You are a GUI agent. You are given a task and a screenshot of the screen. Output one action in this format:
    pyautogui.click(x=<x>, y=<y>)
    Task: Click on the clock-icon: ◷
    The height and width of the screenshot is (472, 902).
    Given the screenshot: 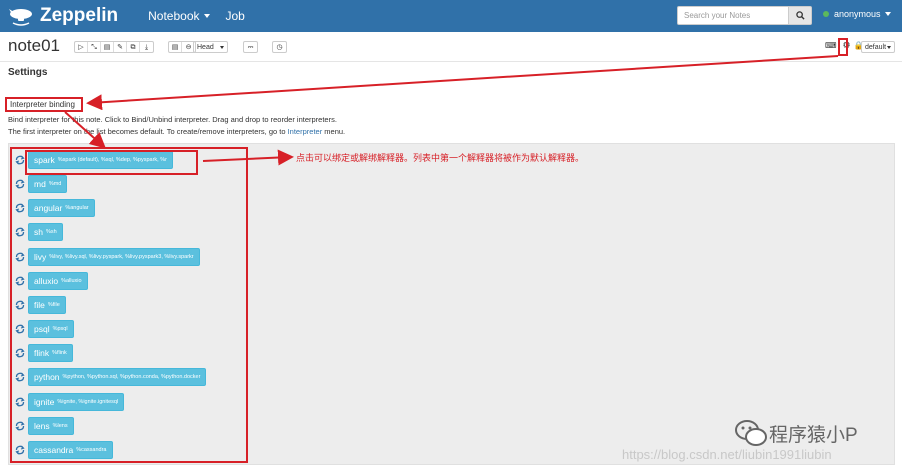 What is the action you would take?
    pyautogui.click(x=279, y=47)
    